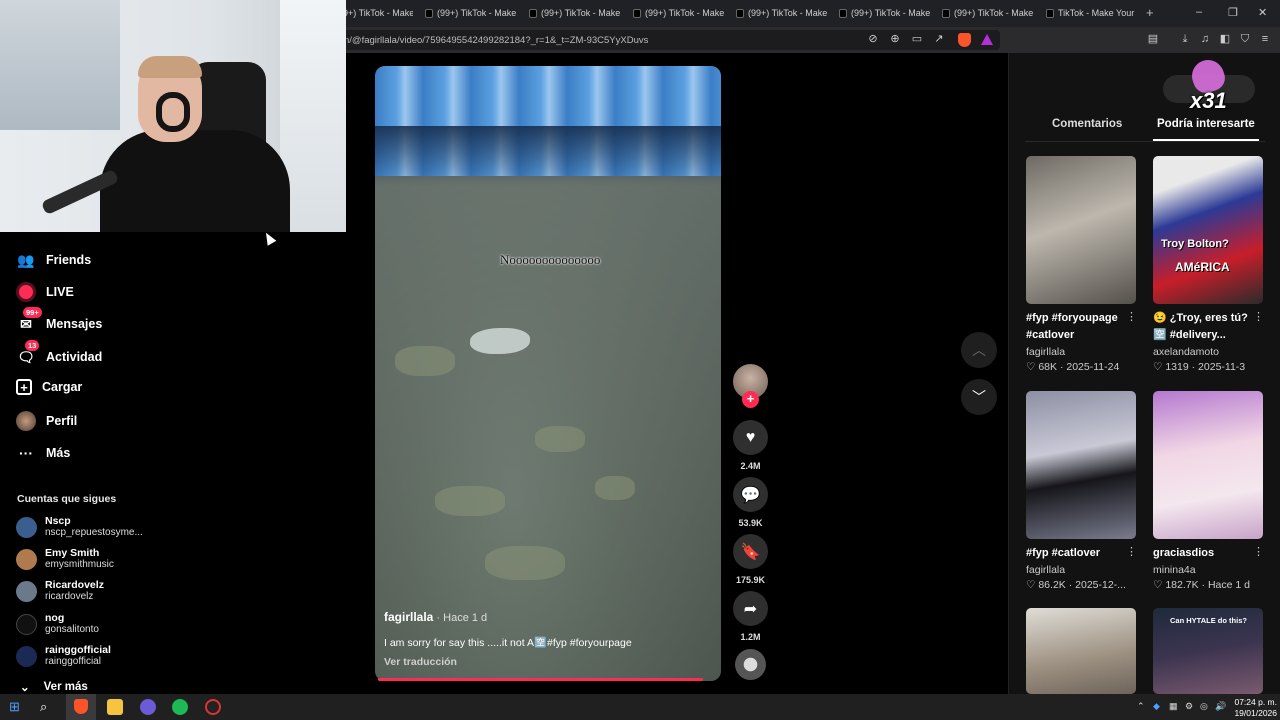 Image resolution: width=1280 pixels, height=720 pixels. I want to click on clock-time: 07:24 p. m., so click(1255, 702).